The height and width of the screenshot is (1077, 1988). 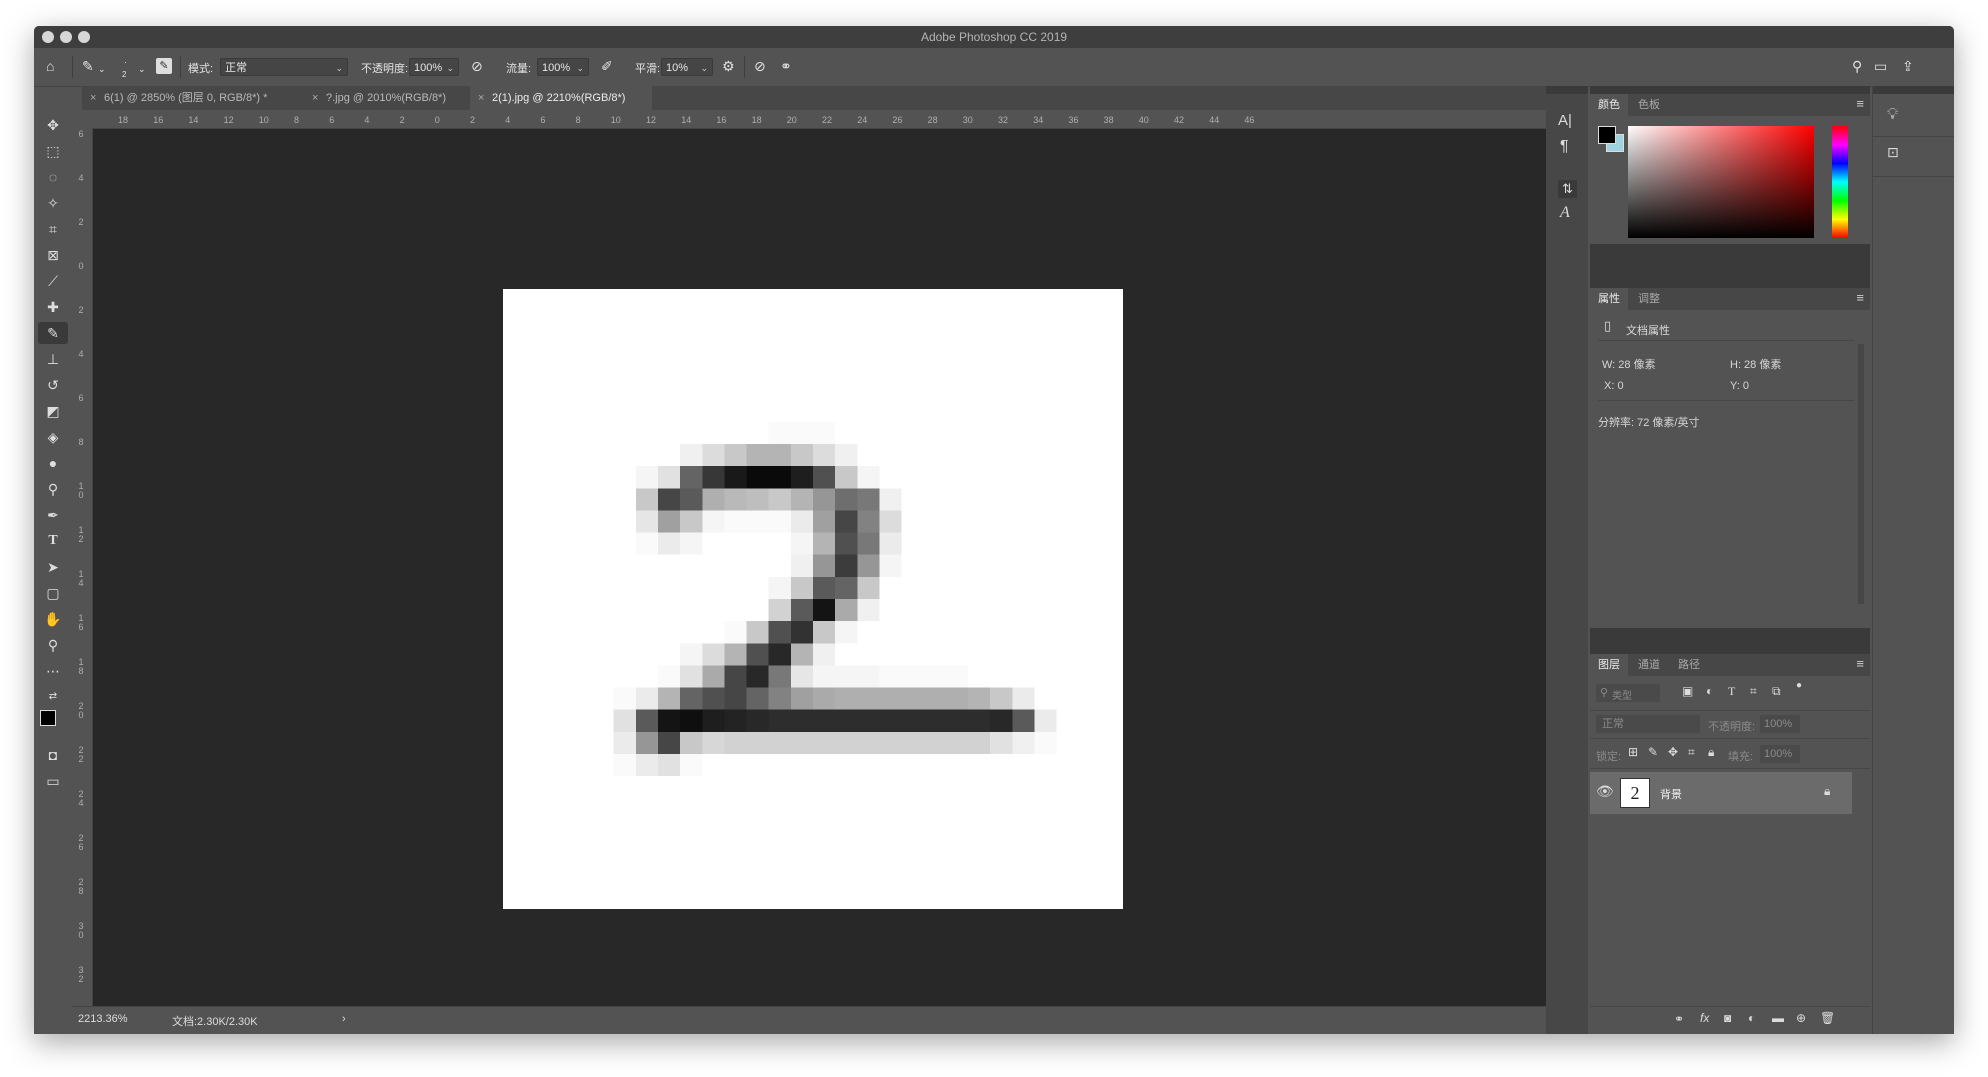 What do you see at coordinates (53, 125) in the screenshot?
I see `move-tool-icon: ✥` at bounding box center [53, 125].